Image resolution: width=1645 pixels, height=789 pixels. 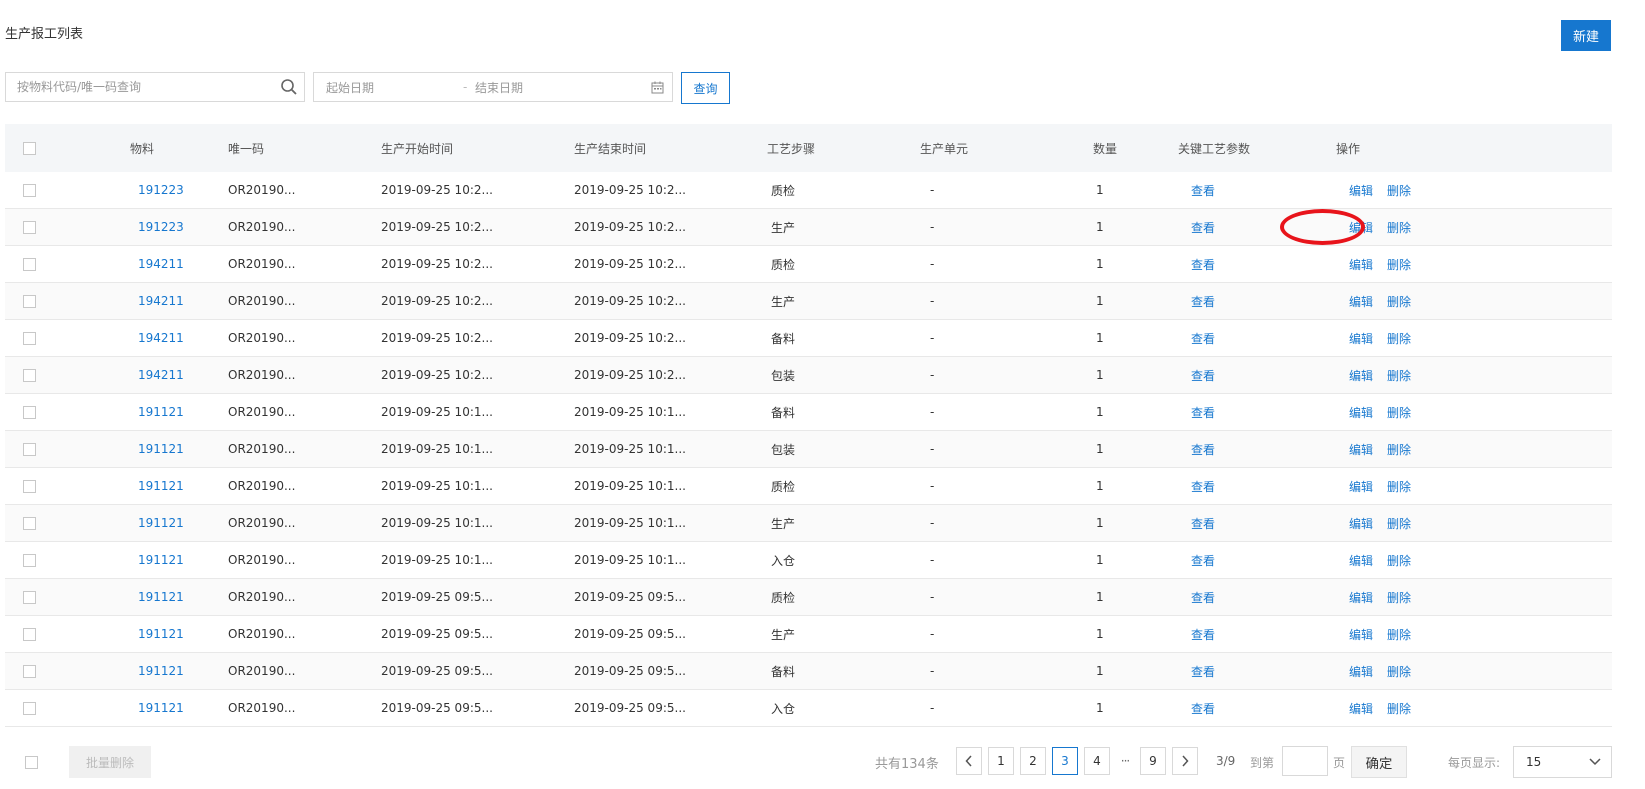 What do you see at coordinates (289, 87) in the screenshot?
I see `search-icon` at bounding box center [289, 87].